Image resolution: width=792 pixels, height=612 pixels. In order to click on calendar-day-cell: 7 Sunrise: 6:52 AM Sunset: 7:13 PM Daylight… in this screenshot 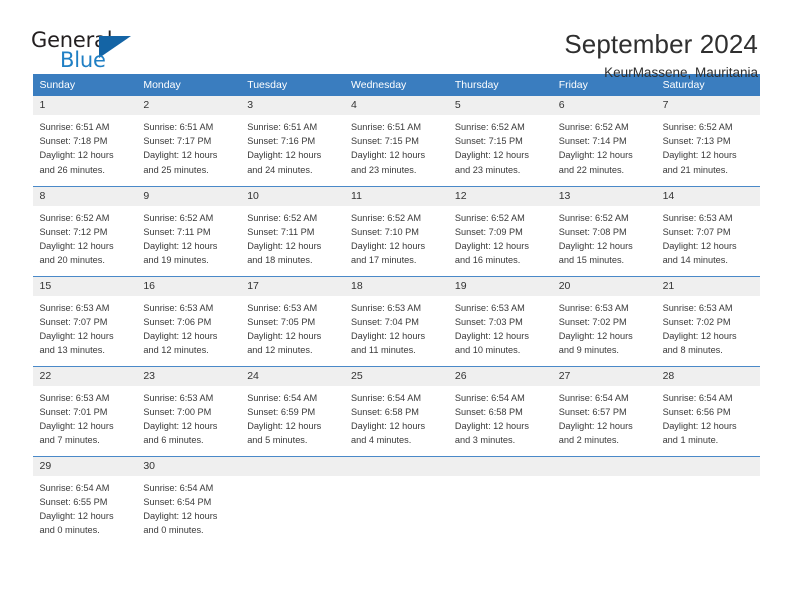, I will do `click(707, 141)`.